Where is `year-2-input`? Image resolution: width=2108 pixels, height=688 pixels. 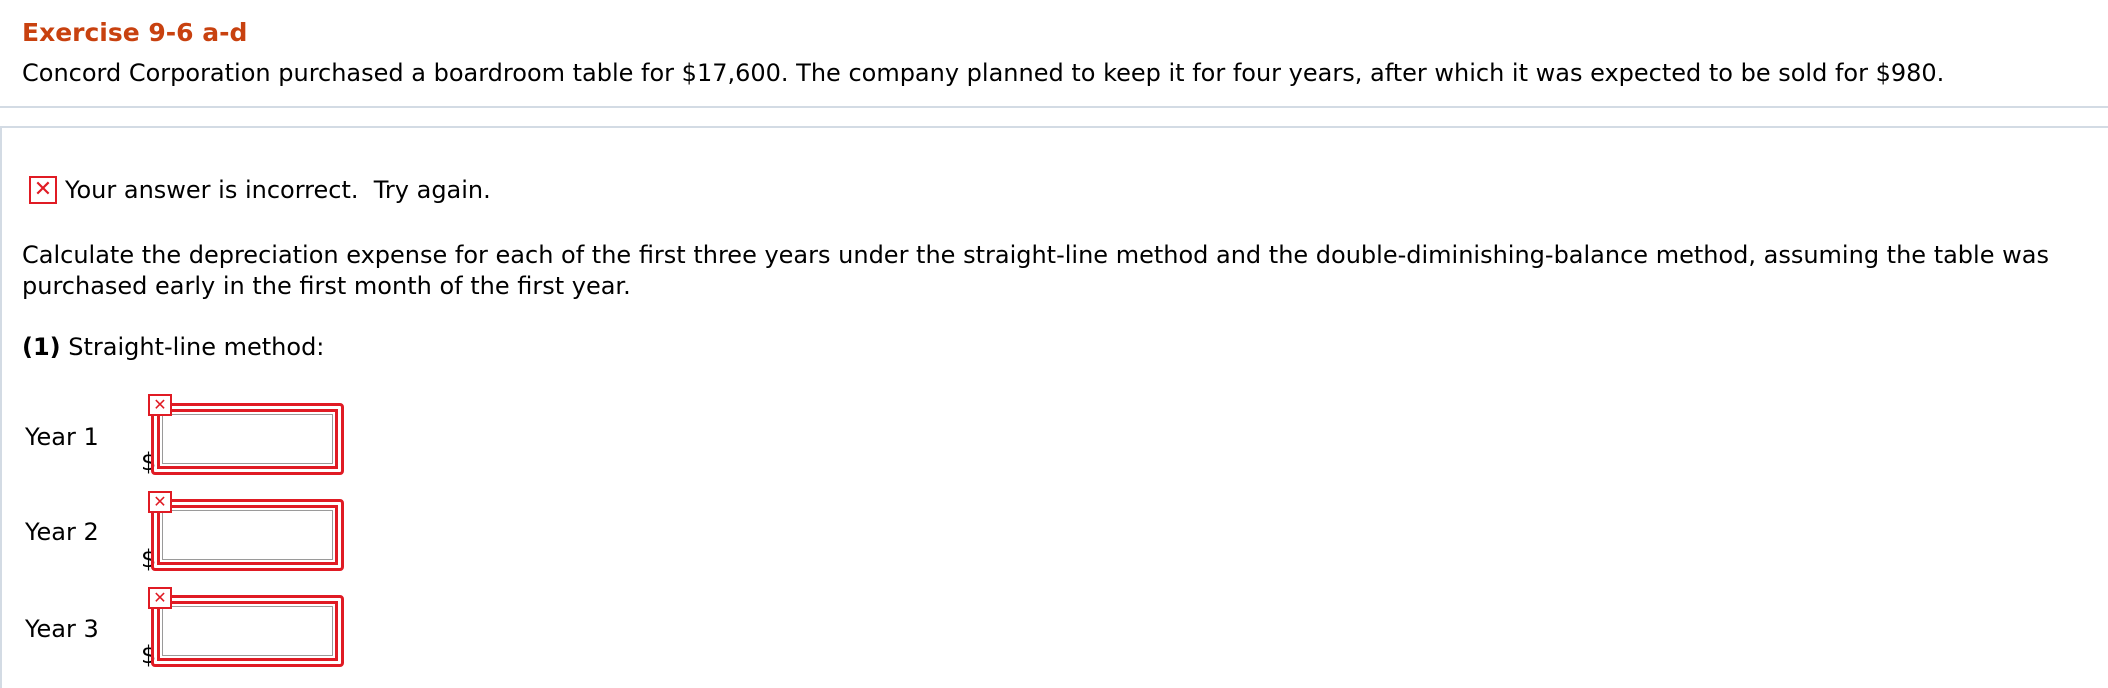
year-2-input is located at coordinates (247, 535).